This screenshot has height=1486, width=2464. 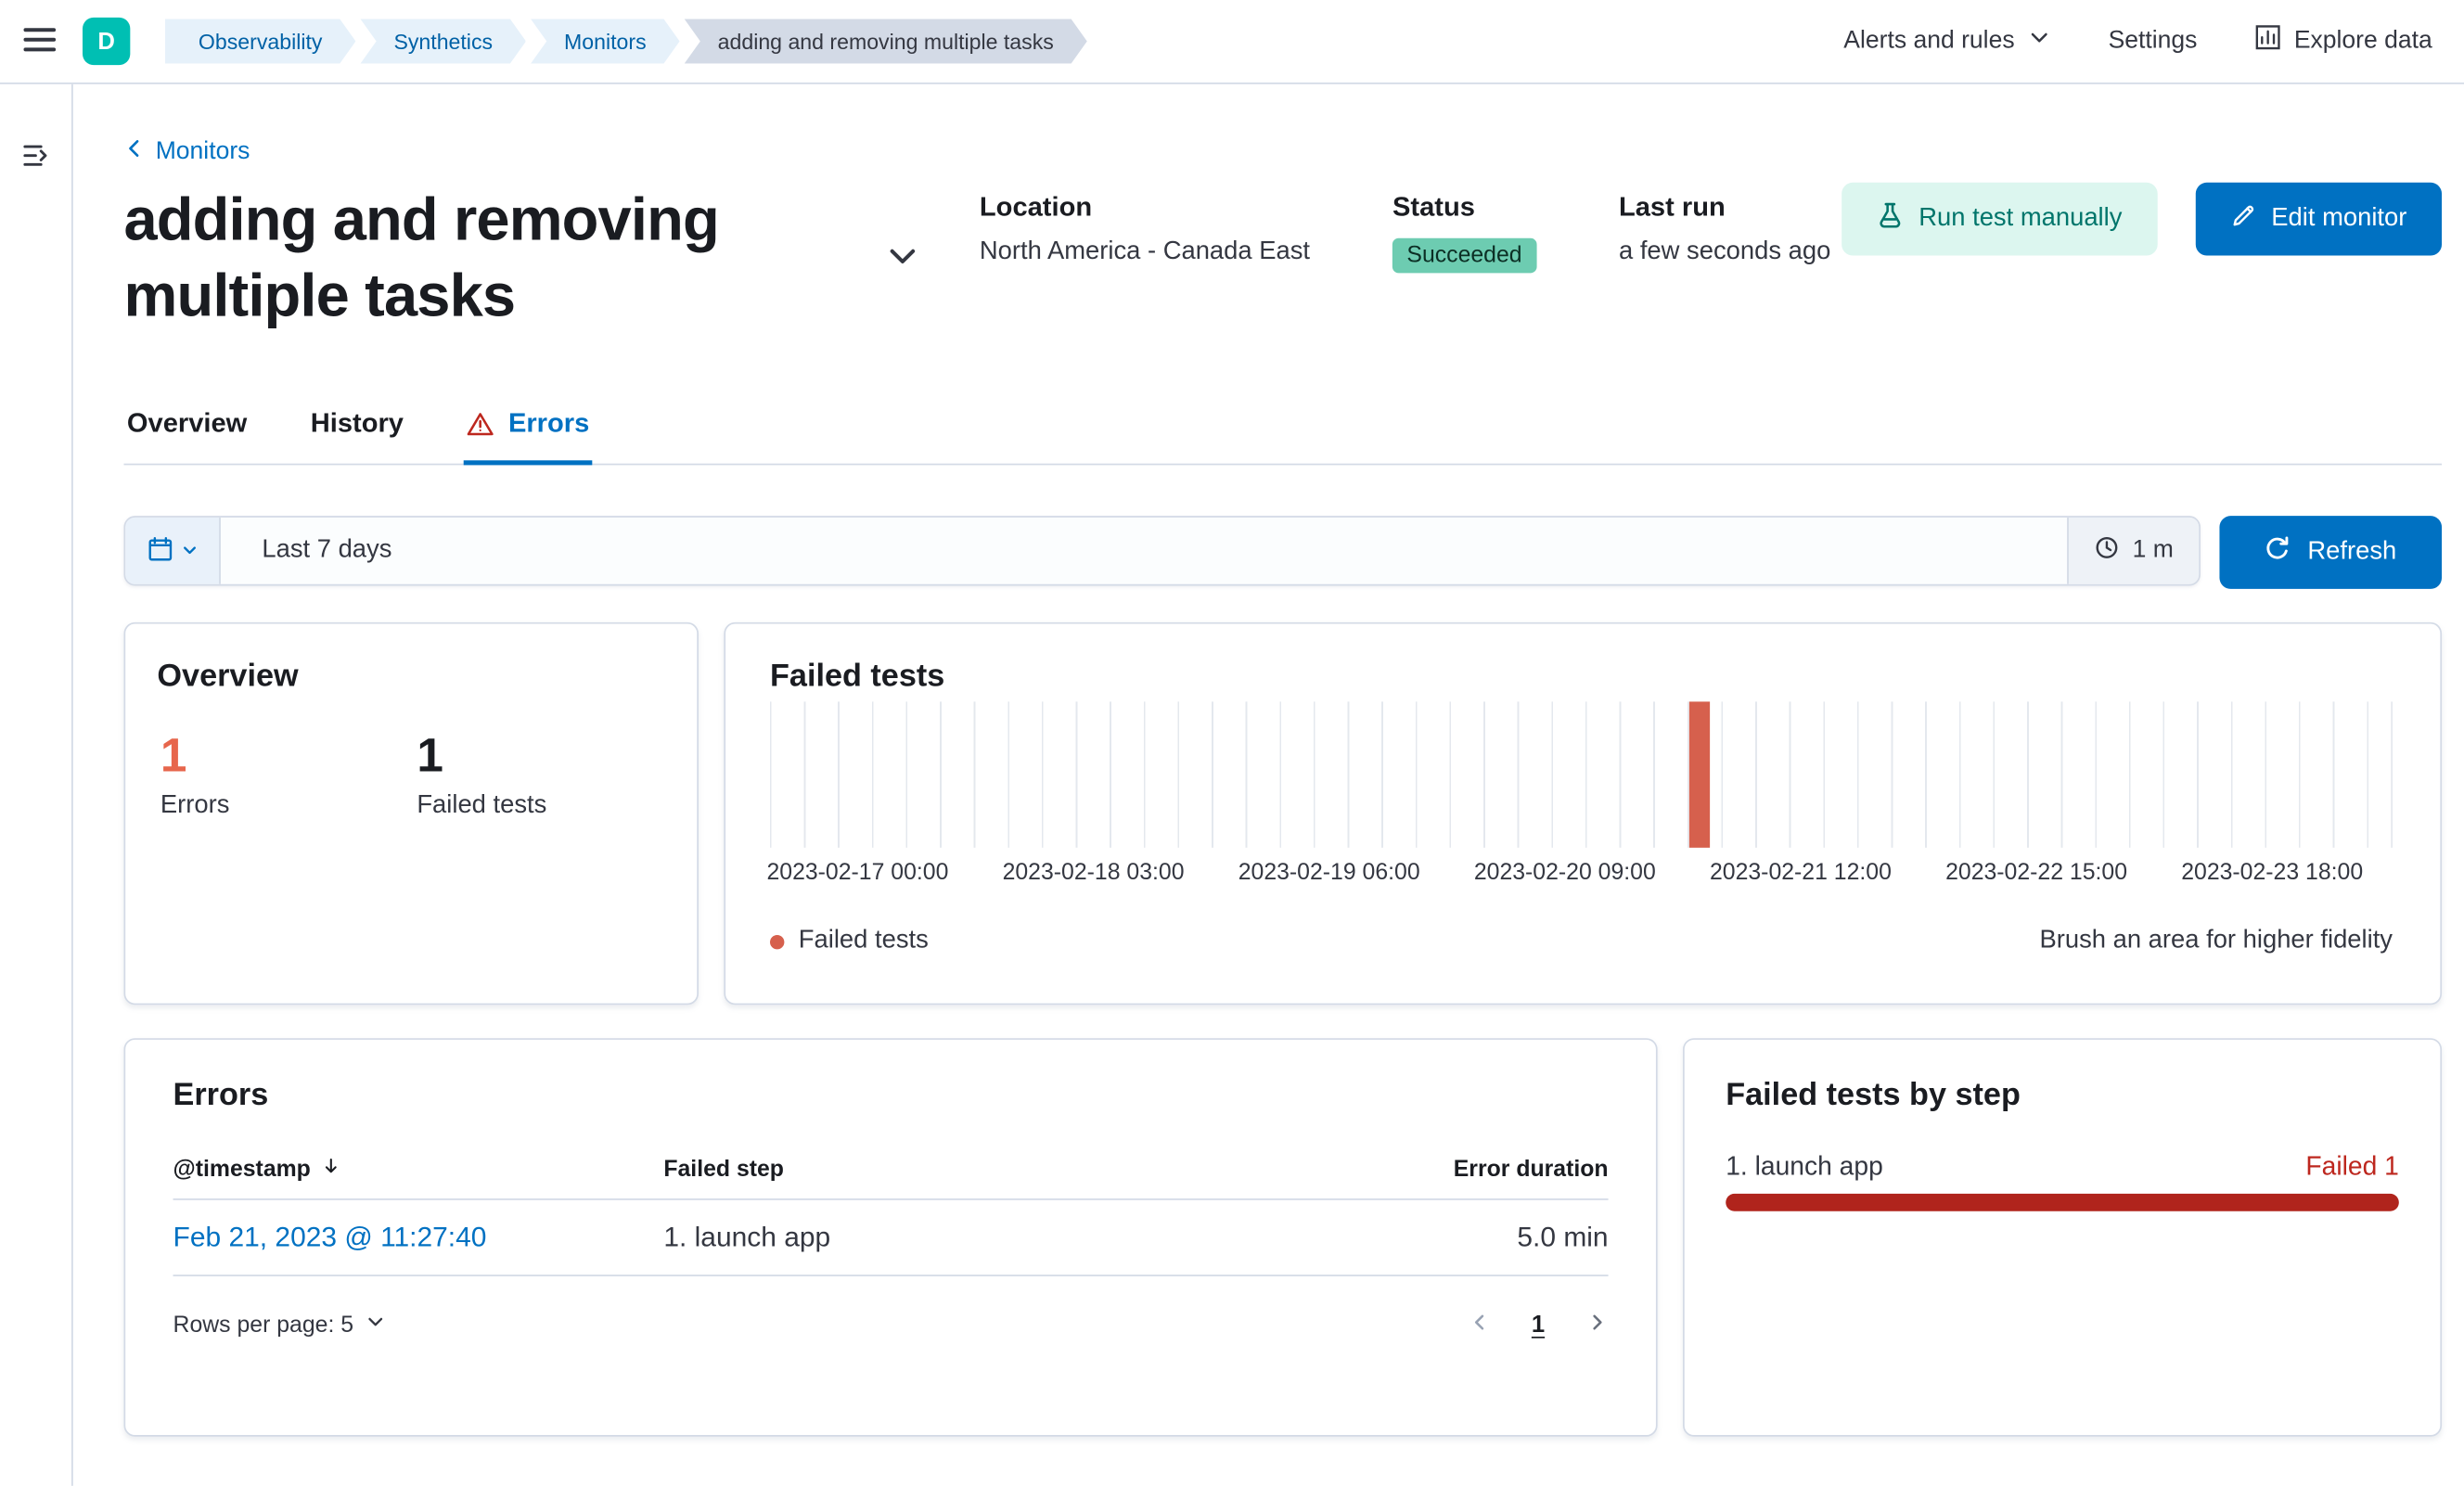 I want to click on last-run-value: a few seconds ago, so click(x=1724, y=251).